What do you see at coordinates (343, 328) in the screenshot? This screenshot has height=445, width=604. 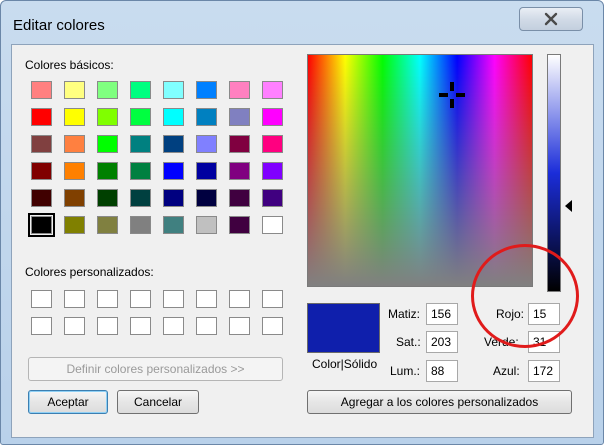 I see `color-preview` at bounding box center [343, 328].